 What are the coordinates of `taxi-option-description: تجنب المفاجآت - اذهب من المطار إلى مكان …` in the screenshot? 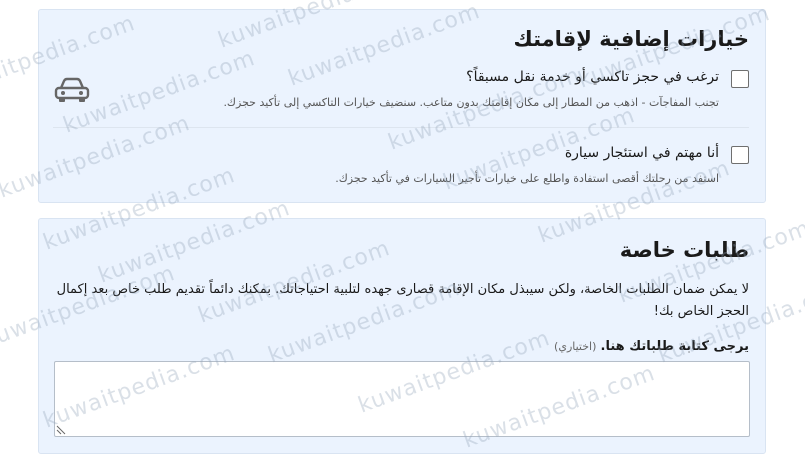 It's located at (471, 102).